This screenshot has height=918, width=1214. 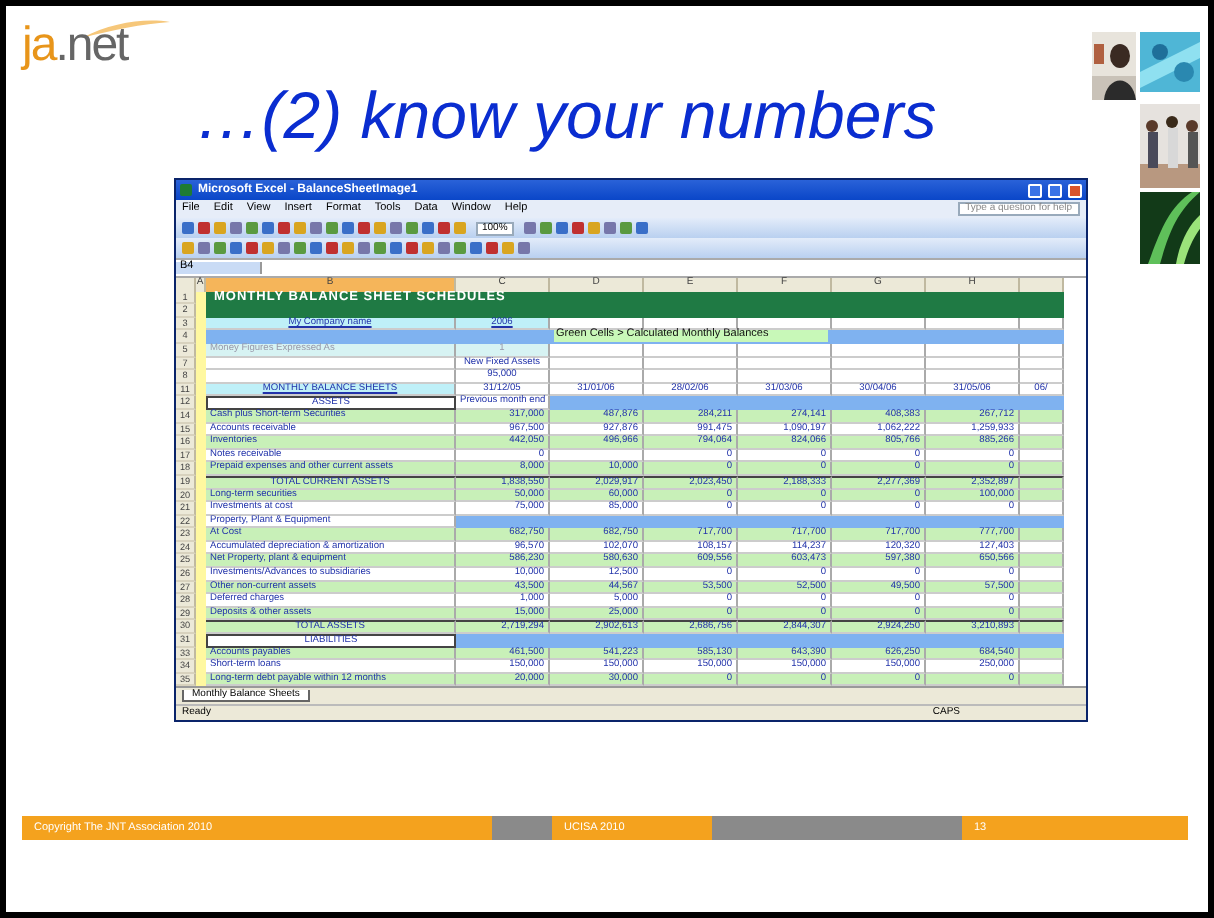 I want to click on excel-app-icon, so click(x=186, y=190).